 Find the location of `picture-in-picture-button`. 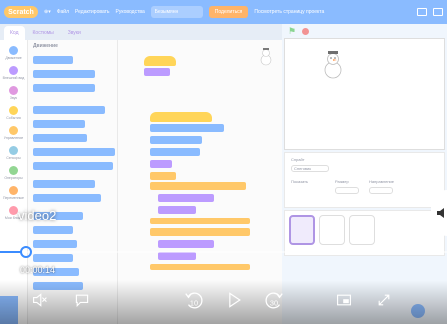

picture-in-picture-button is located at coordinates (344, 300).